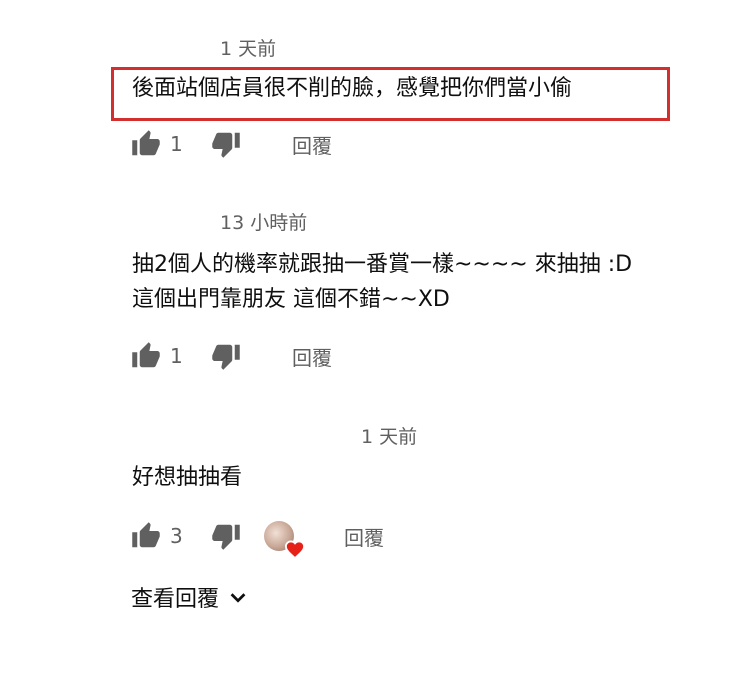 The image size is (744, 680). What do you see at coordinates (291, 299) in the screenshot?
I see `comment-text: 這個出門靠朋友 這個不錯~~XD` at bounding box center [291, 299].